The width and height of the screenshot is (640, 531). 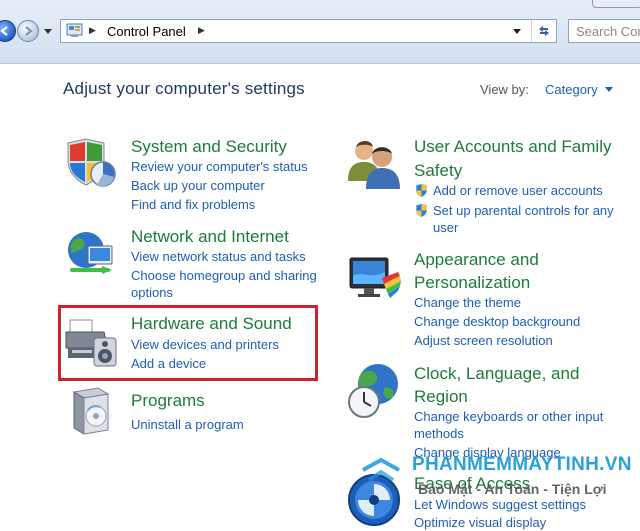 I want to click on globe-clock-icon, so click(x=374, y=391).